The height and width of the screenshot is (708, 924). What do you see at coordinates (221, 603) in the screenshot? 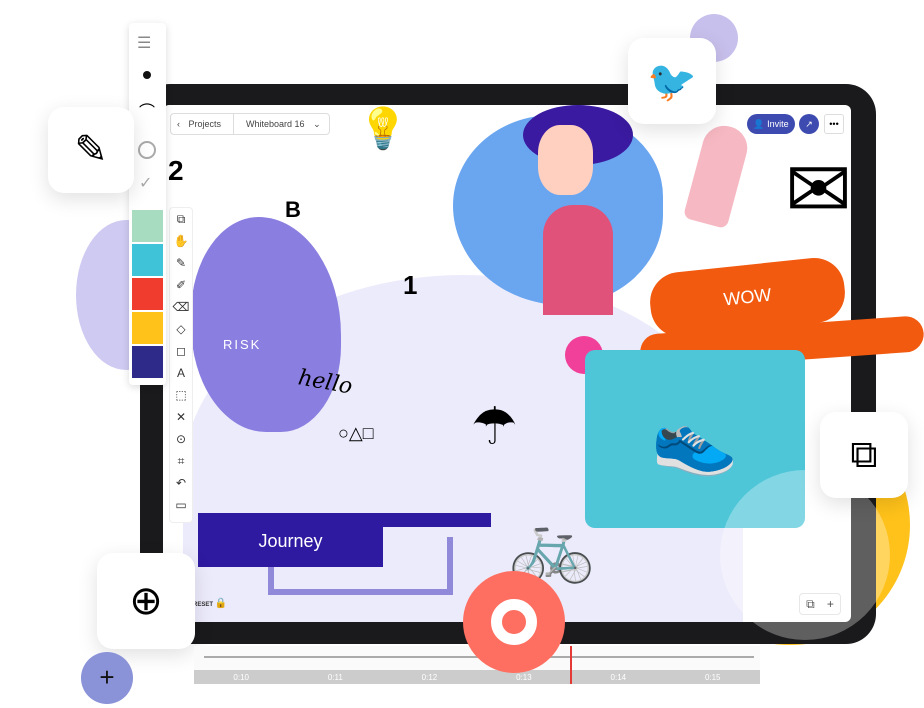
I see `lock-icon: 🔒` at bounding box center [221, 603].